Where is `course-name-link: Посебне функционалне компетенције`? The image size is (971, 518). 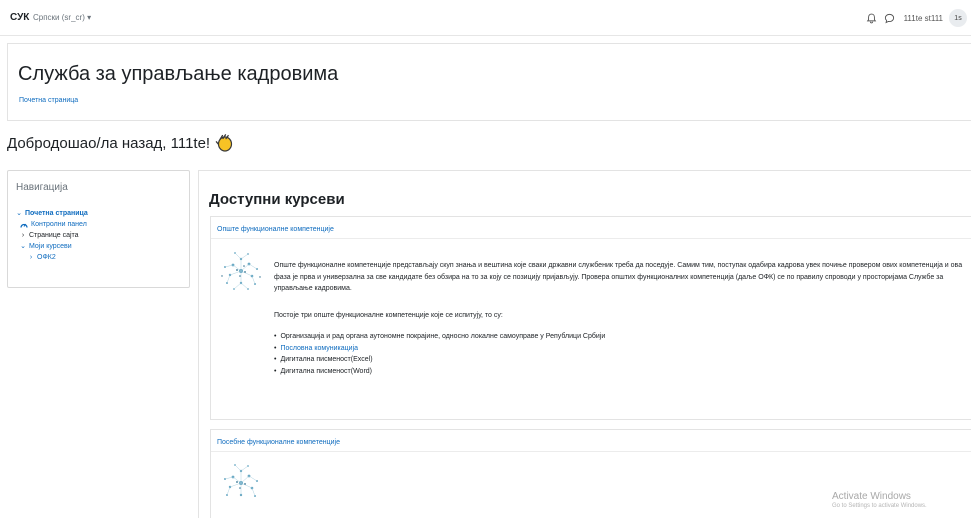
course-name-link: Посебне функционалне компетенције is located at coordinates (278, 442).